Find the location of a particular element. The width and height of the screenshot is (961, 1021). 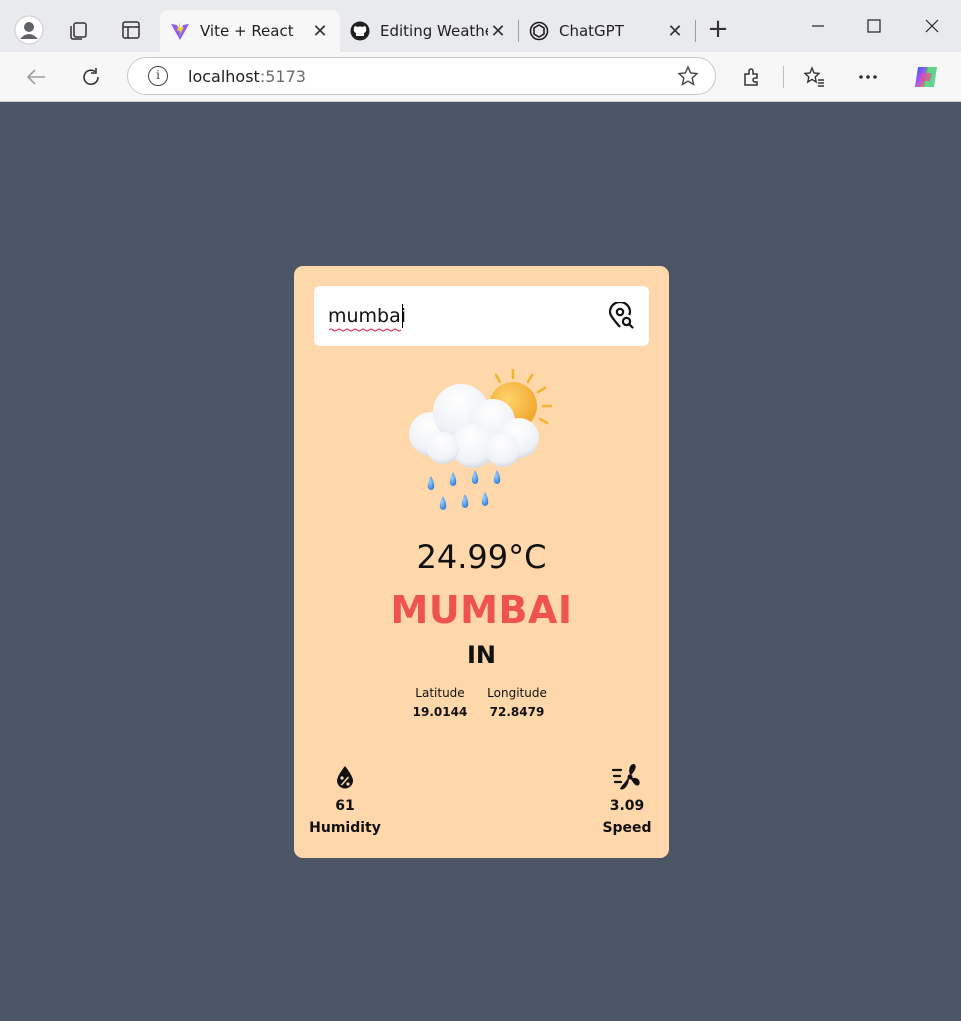

tab-vite-react: Vite + React ✕ is located at coordinates (250, 31).